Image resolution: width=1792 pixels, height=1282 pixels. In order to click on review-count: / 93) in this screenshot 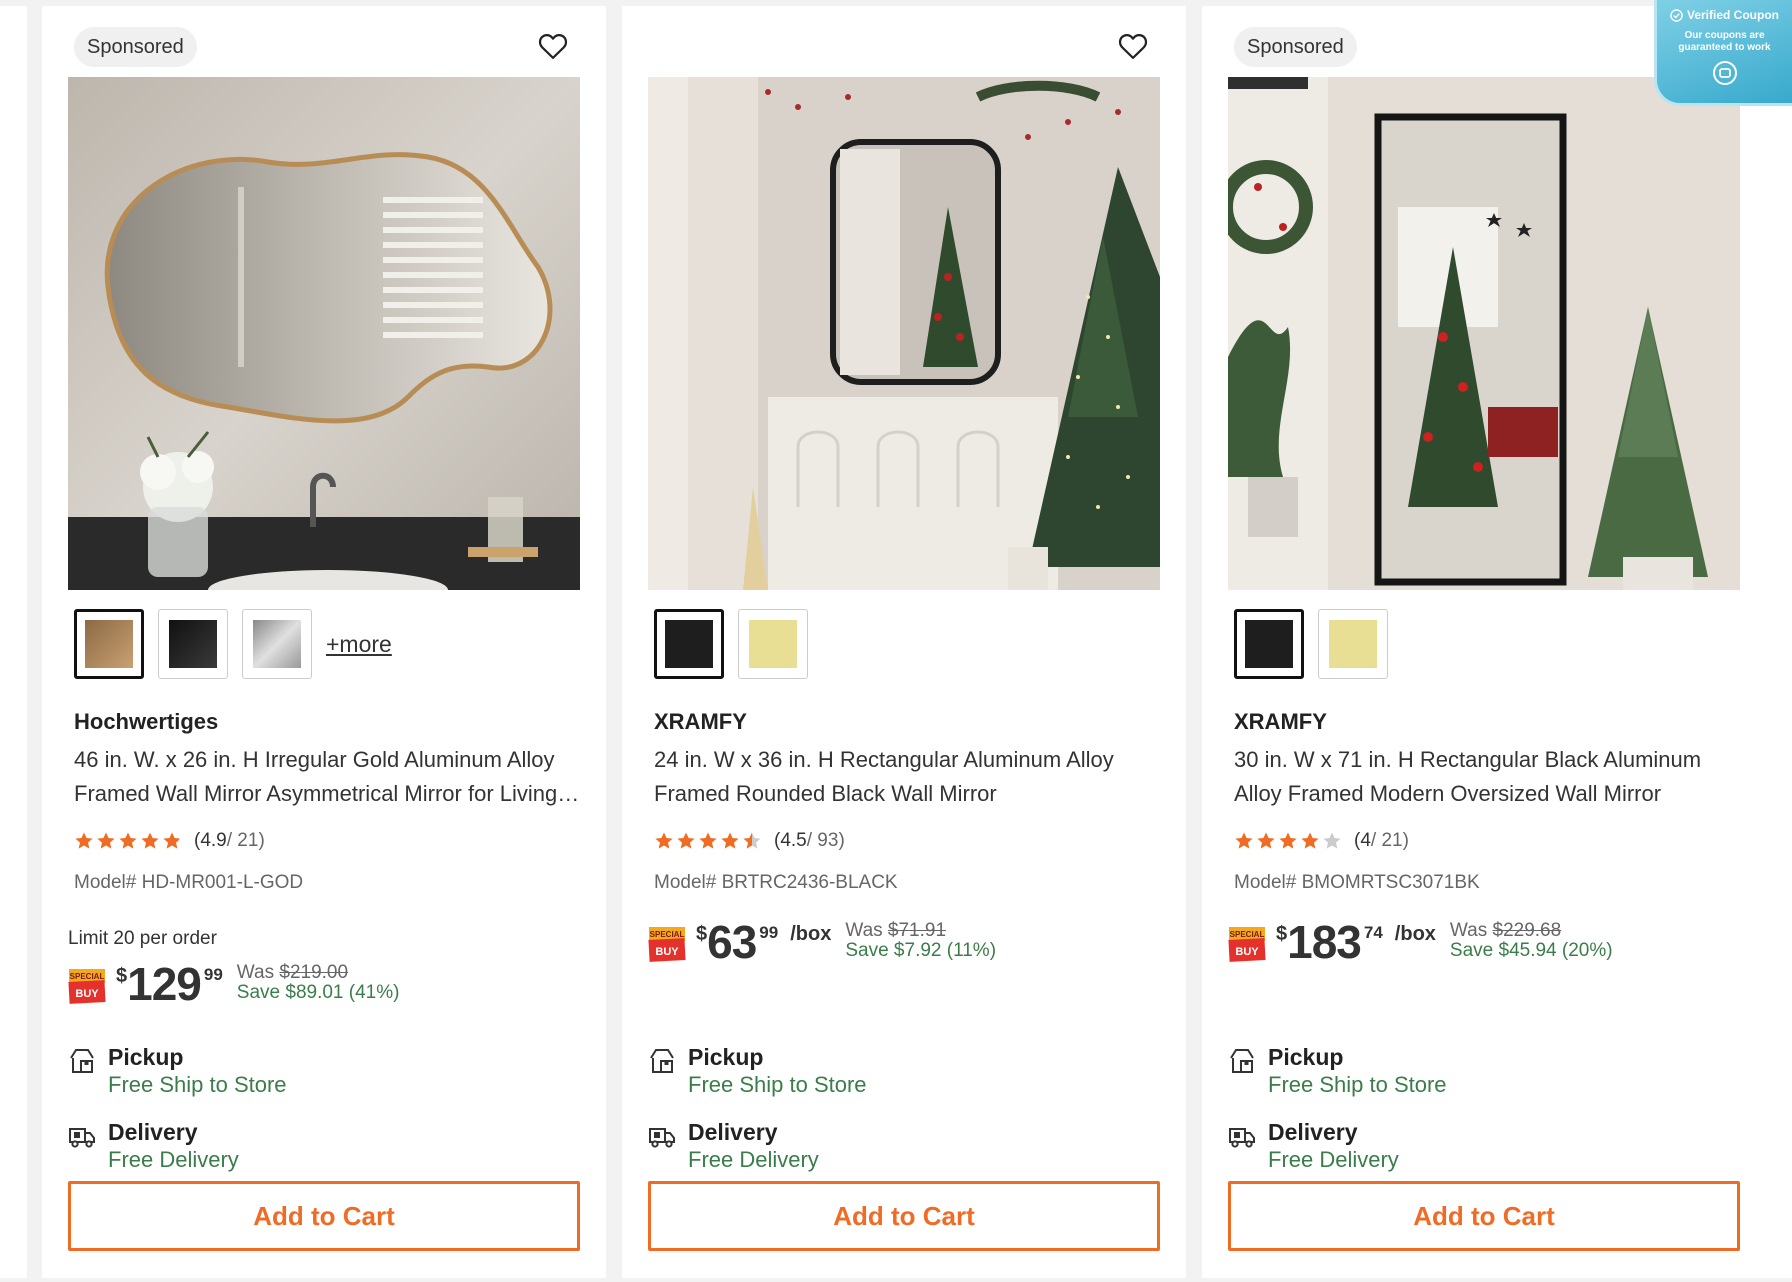, I will do `click(825, 840)`.